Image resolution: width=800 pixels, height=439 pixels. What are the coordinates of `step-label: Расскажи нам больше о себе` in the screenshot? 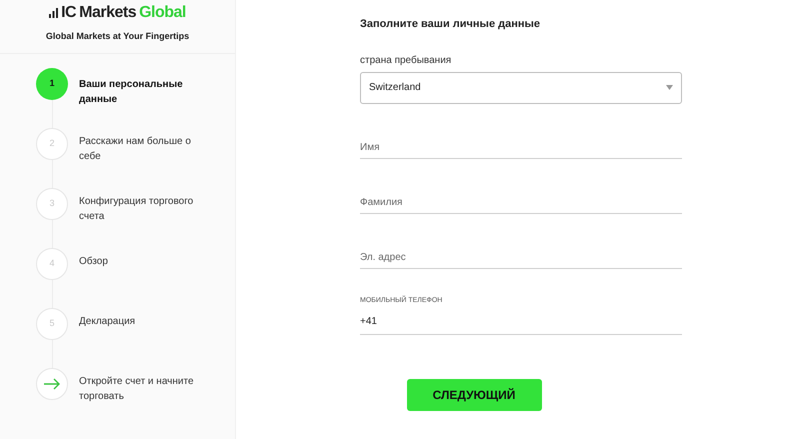 It's located at (135, 149).